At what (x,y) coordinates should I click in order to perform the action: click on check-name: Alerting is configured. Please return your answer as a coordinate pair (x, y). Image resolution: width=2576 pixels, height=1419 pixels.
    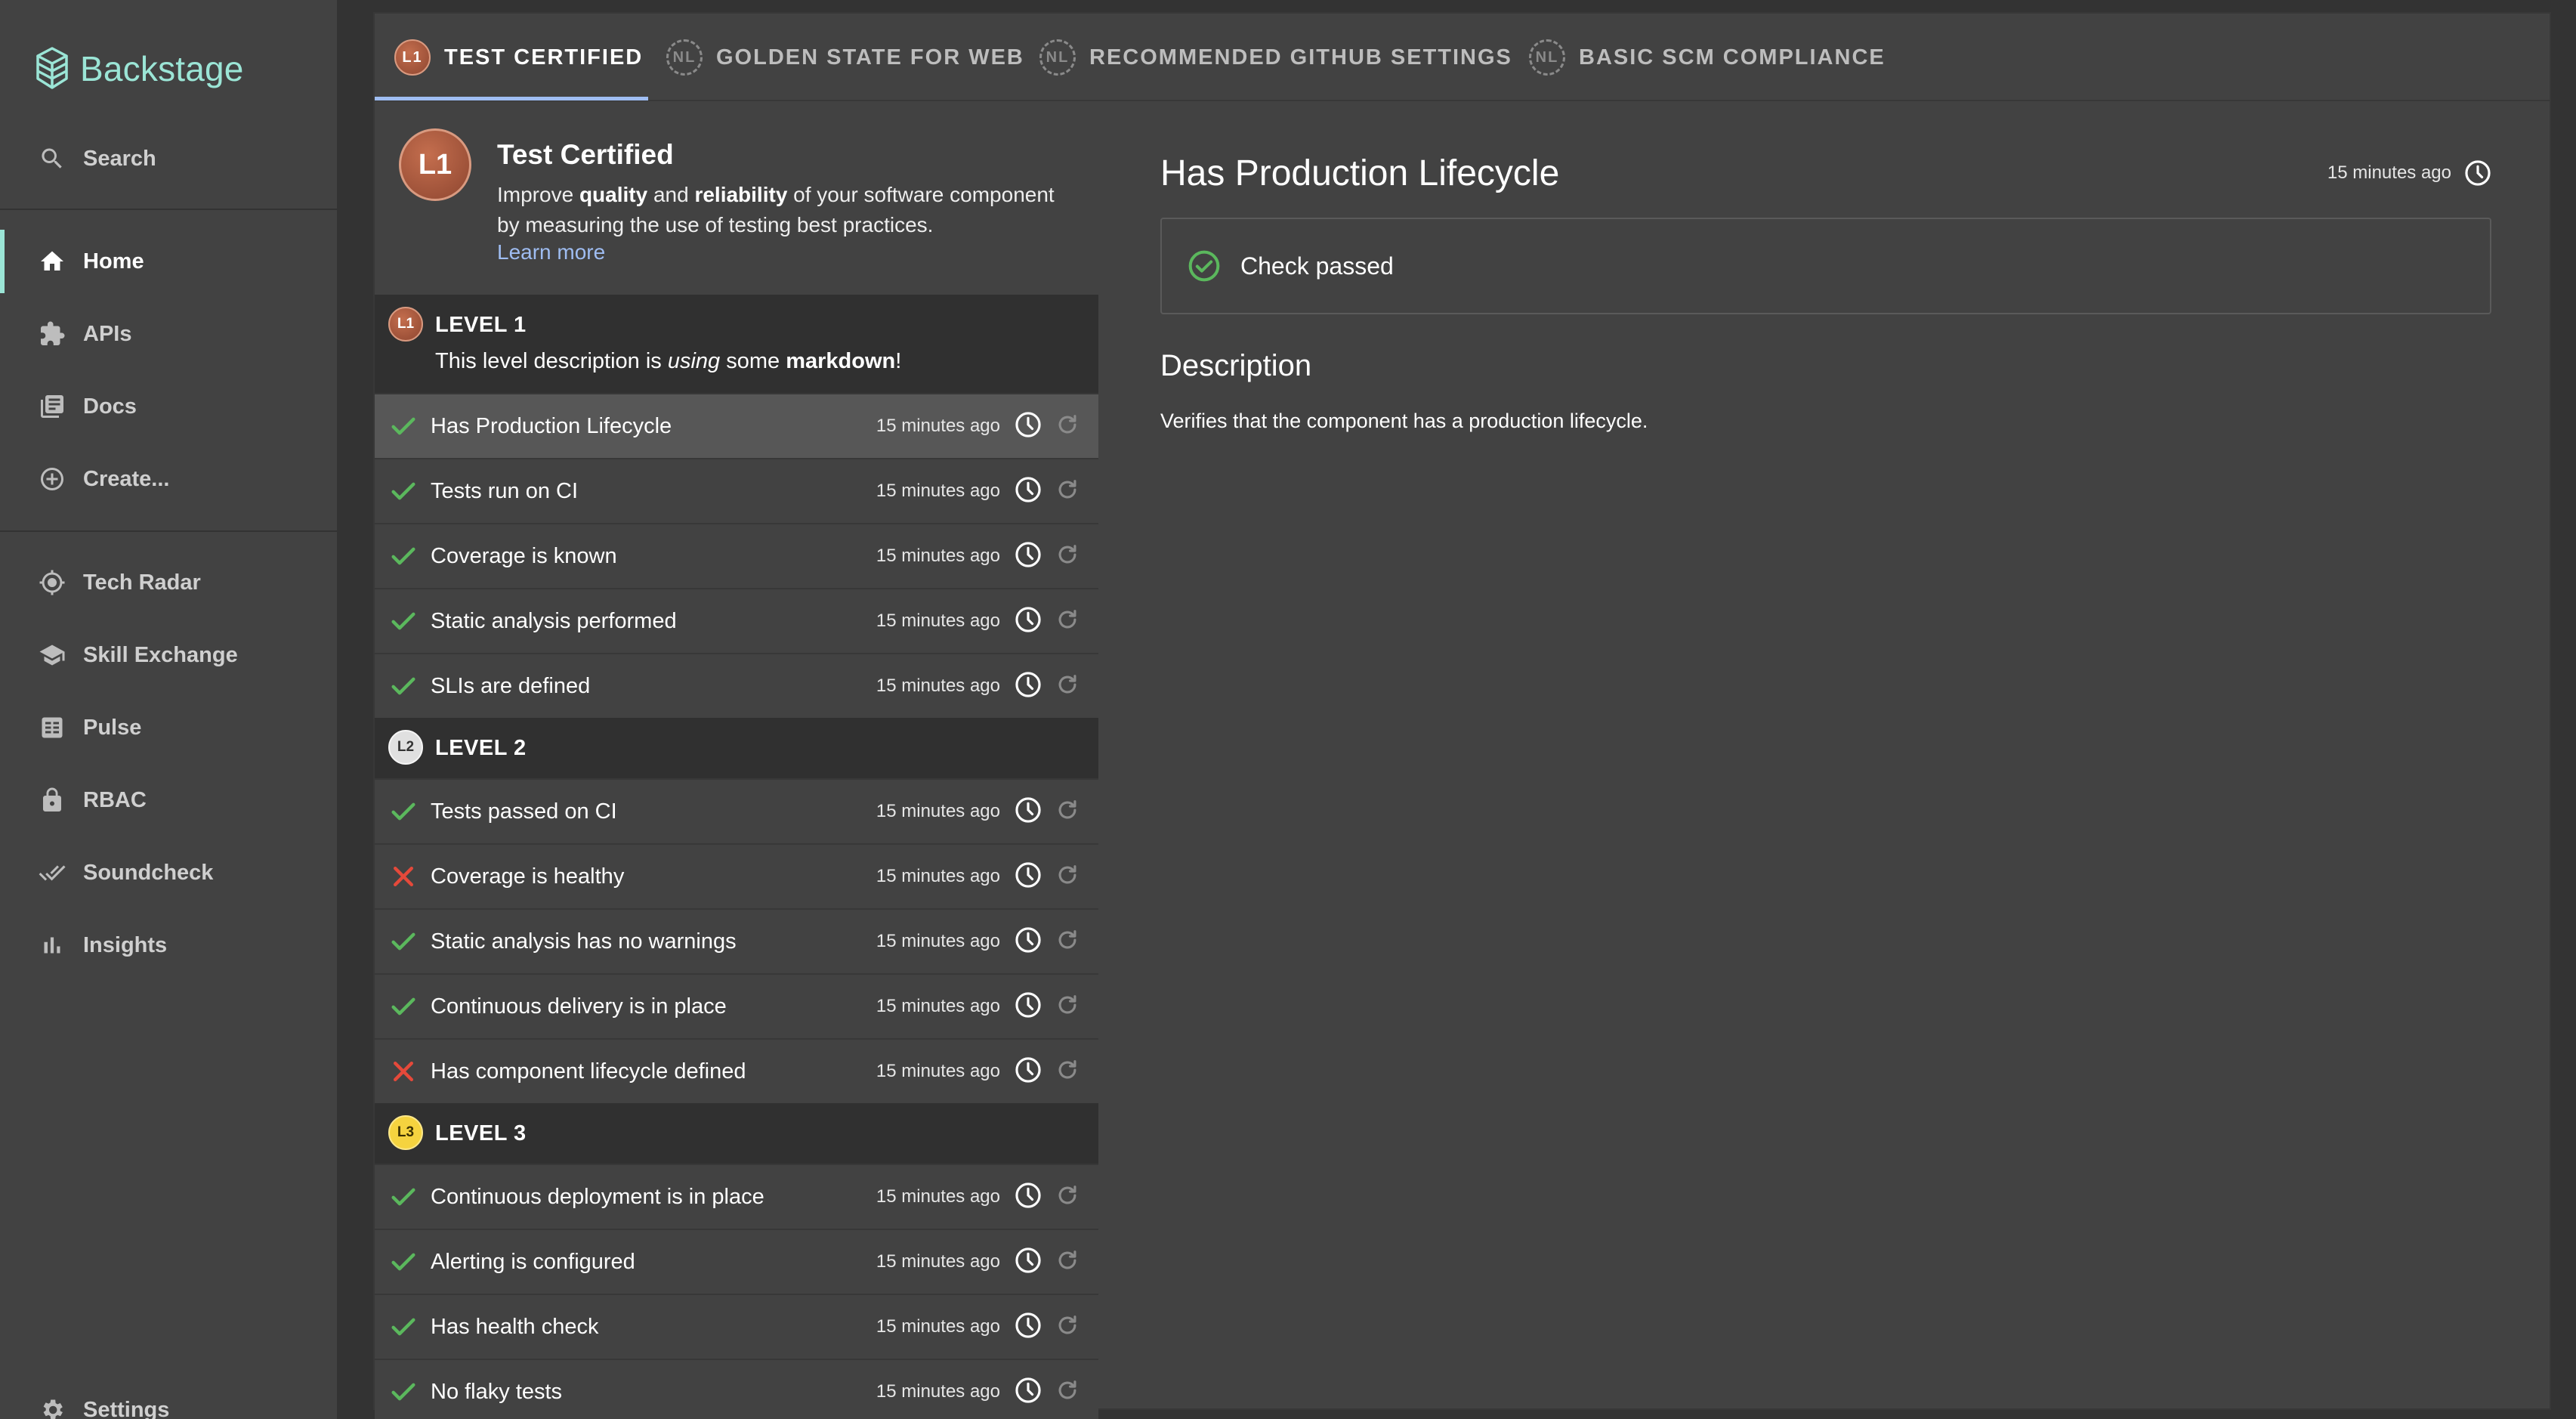
    Looking at the image, I should click on (533, 1262).